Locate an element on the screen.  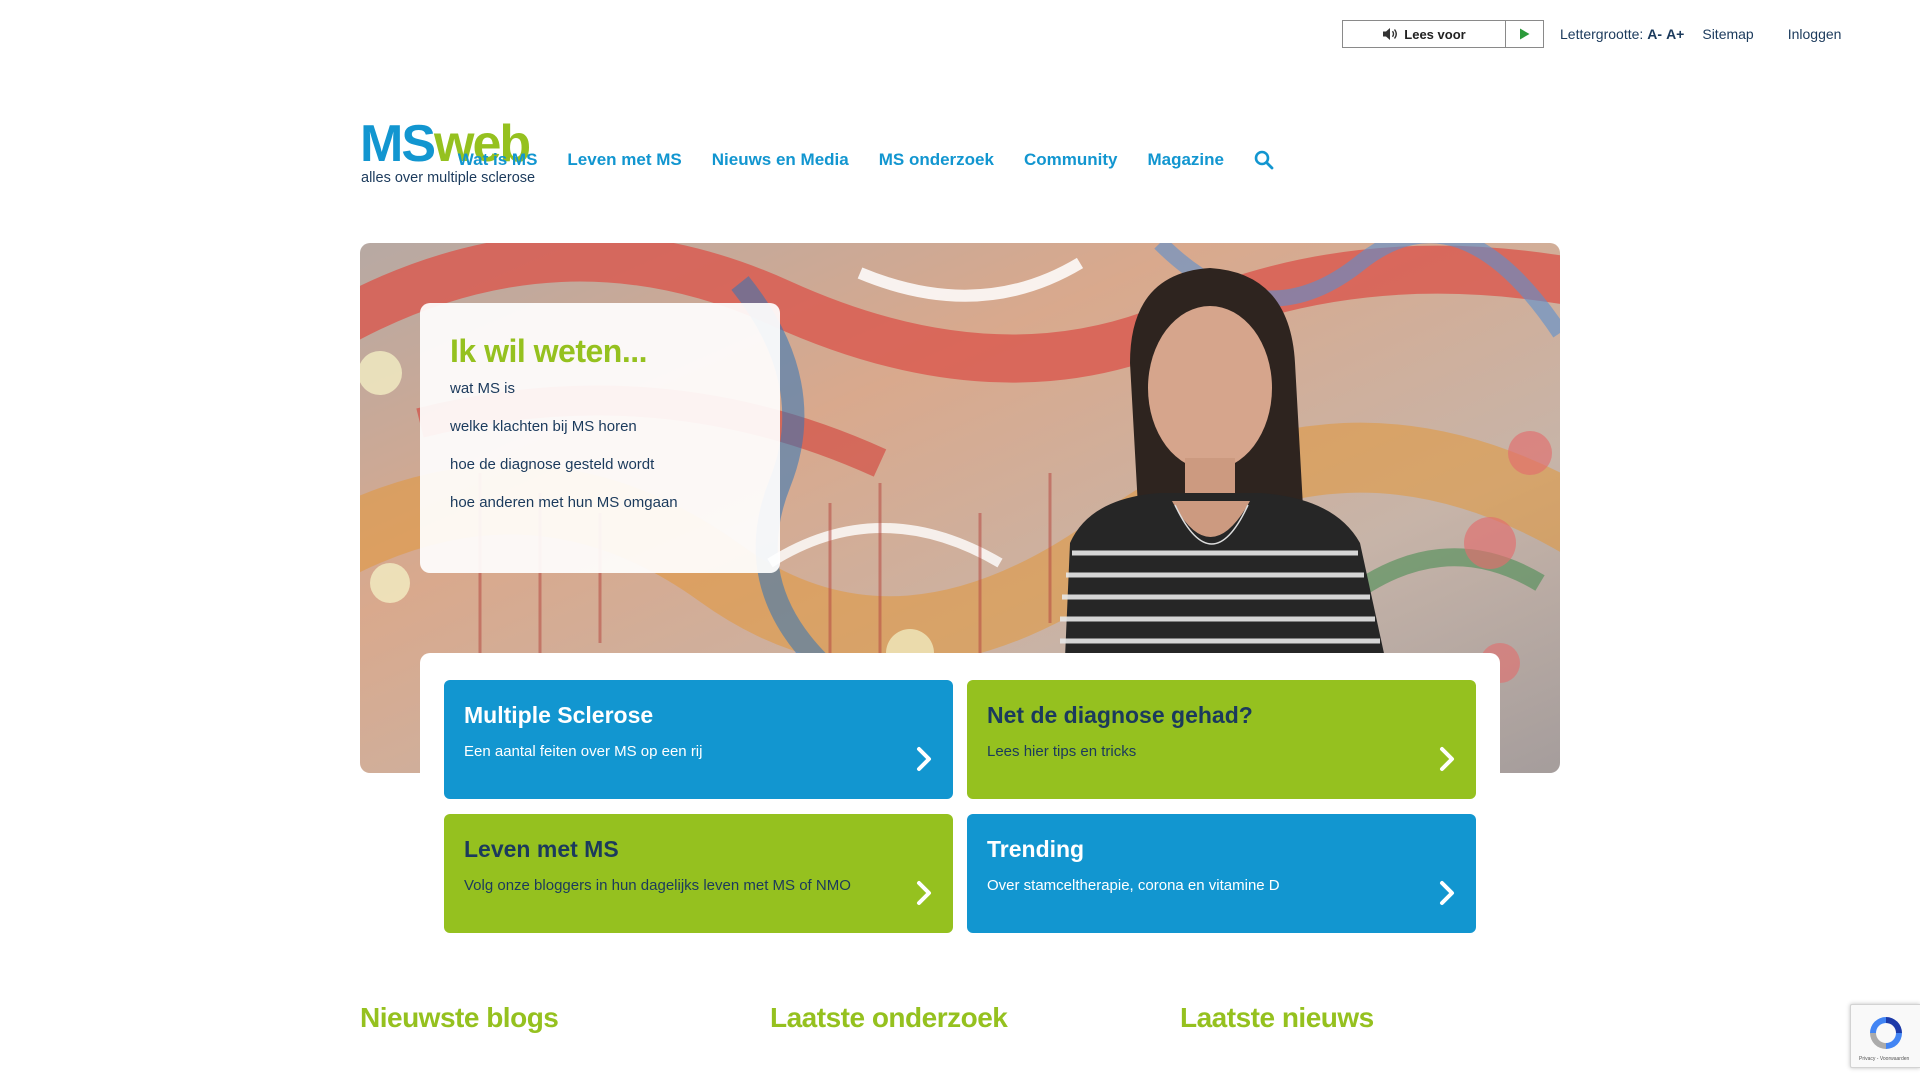
tile-title: Trending is located at coordinates (1036, 849).